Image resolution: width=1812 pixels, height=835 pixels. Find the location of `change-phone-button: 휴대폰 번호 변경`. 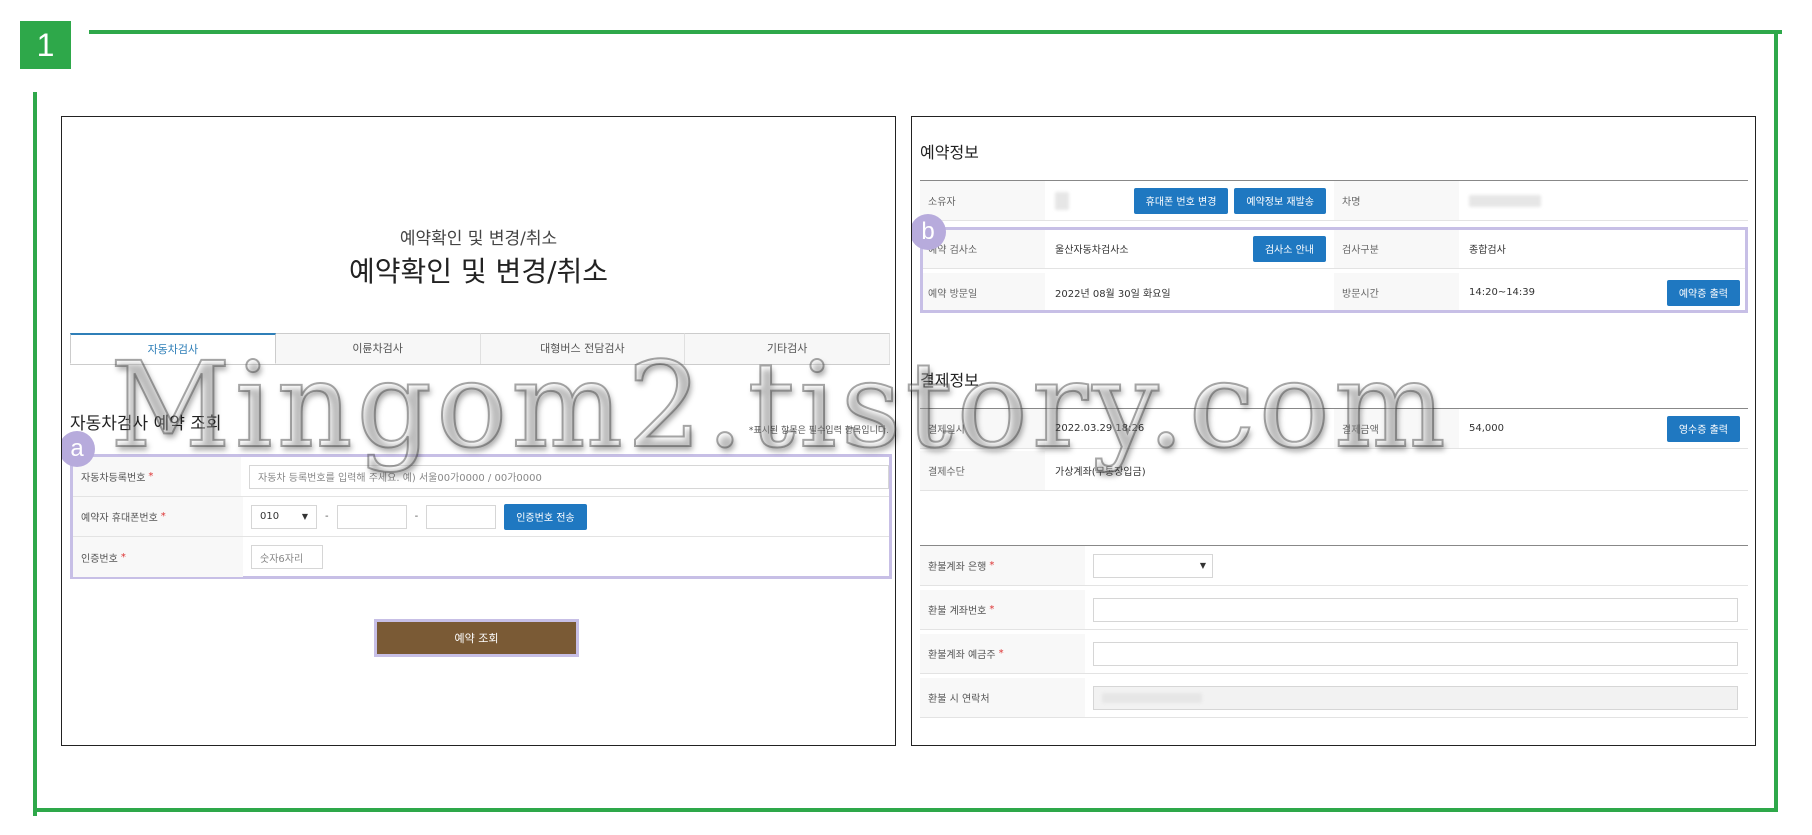

change-phone-button: 휴대폰 번호 변경 is located at coordinates (1181, 200).